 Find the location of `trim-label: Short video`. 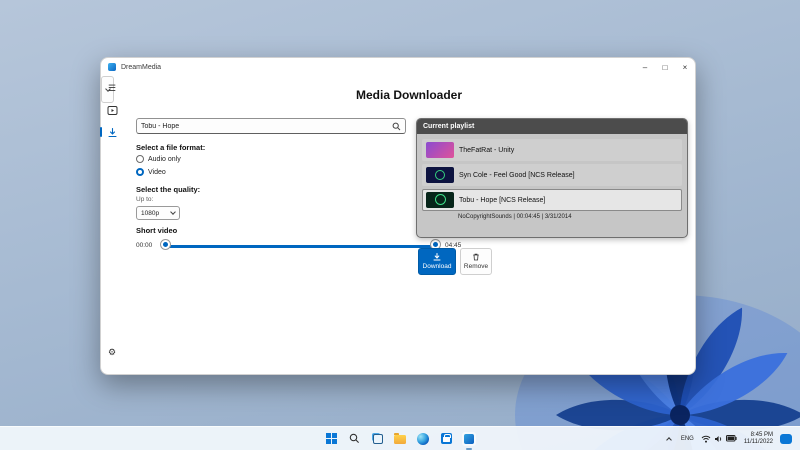

trim-label: Short video is located at coordinates (157, 230).